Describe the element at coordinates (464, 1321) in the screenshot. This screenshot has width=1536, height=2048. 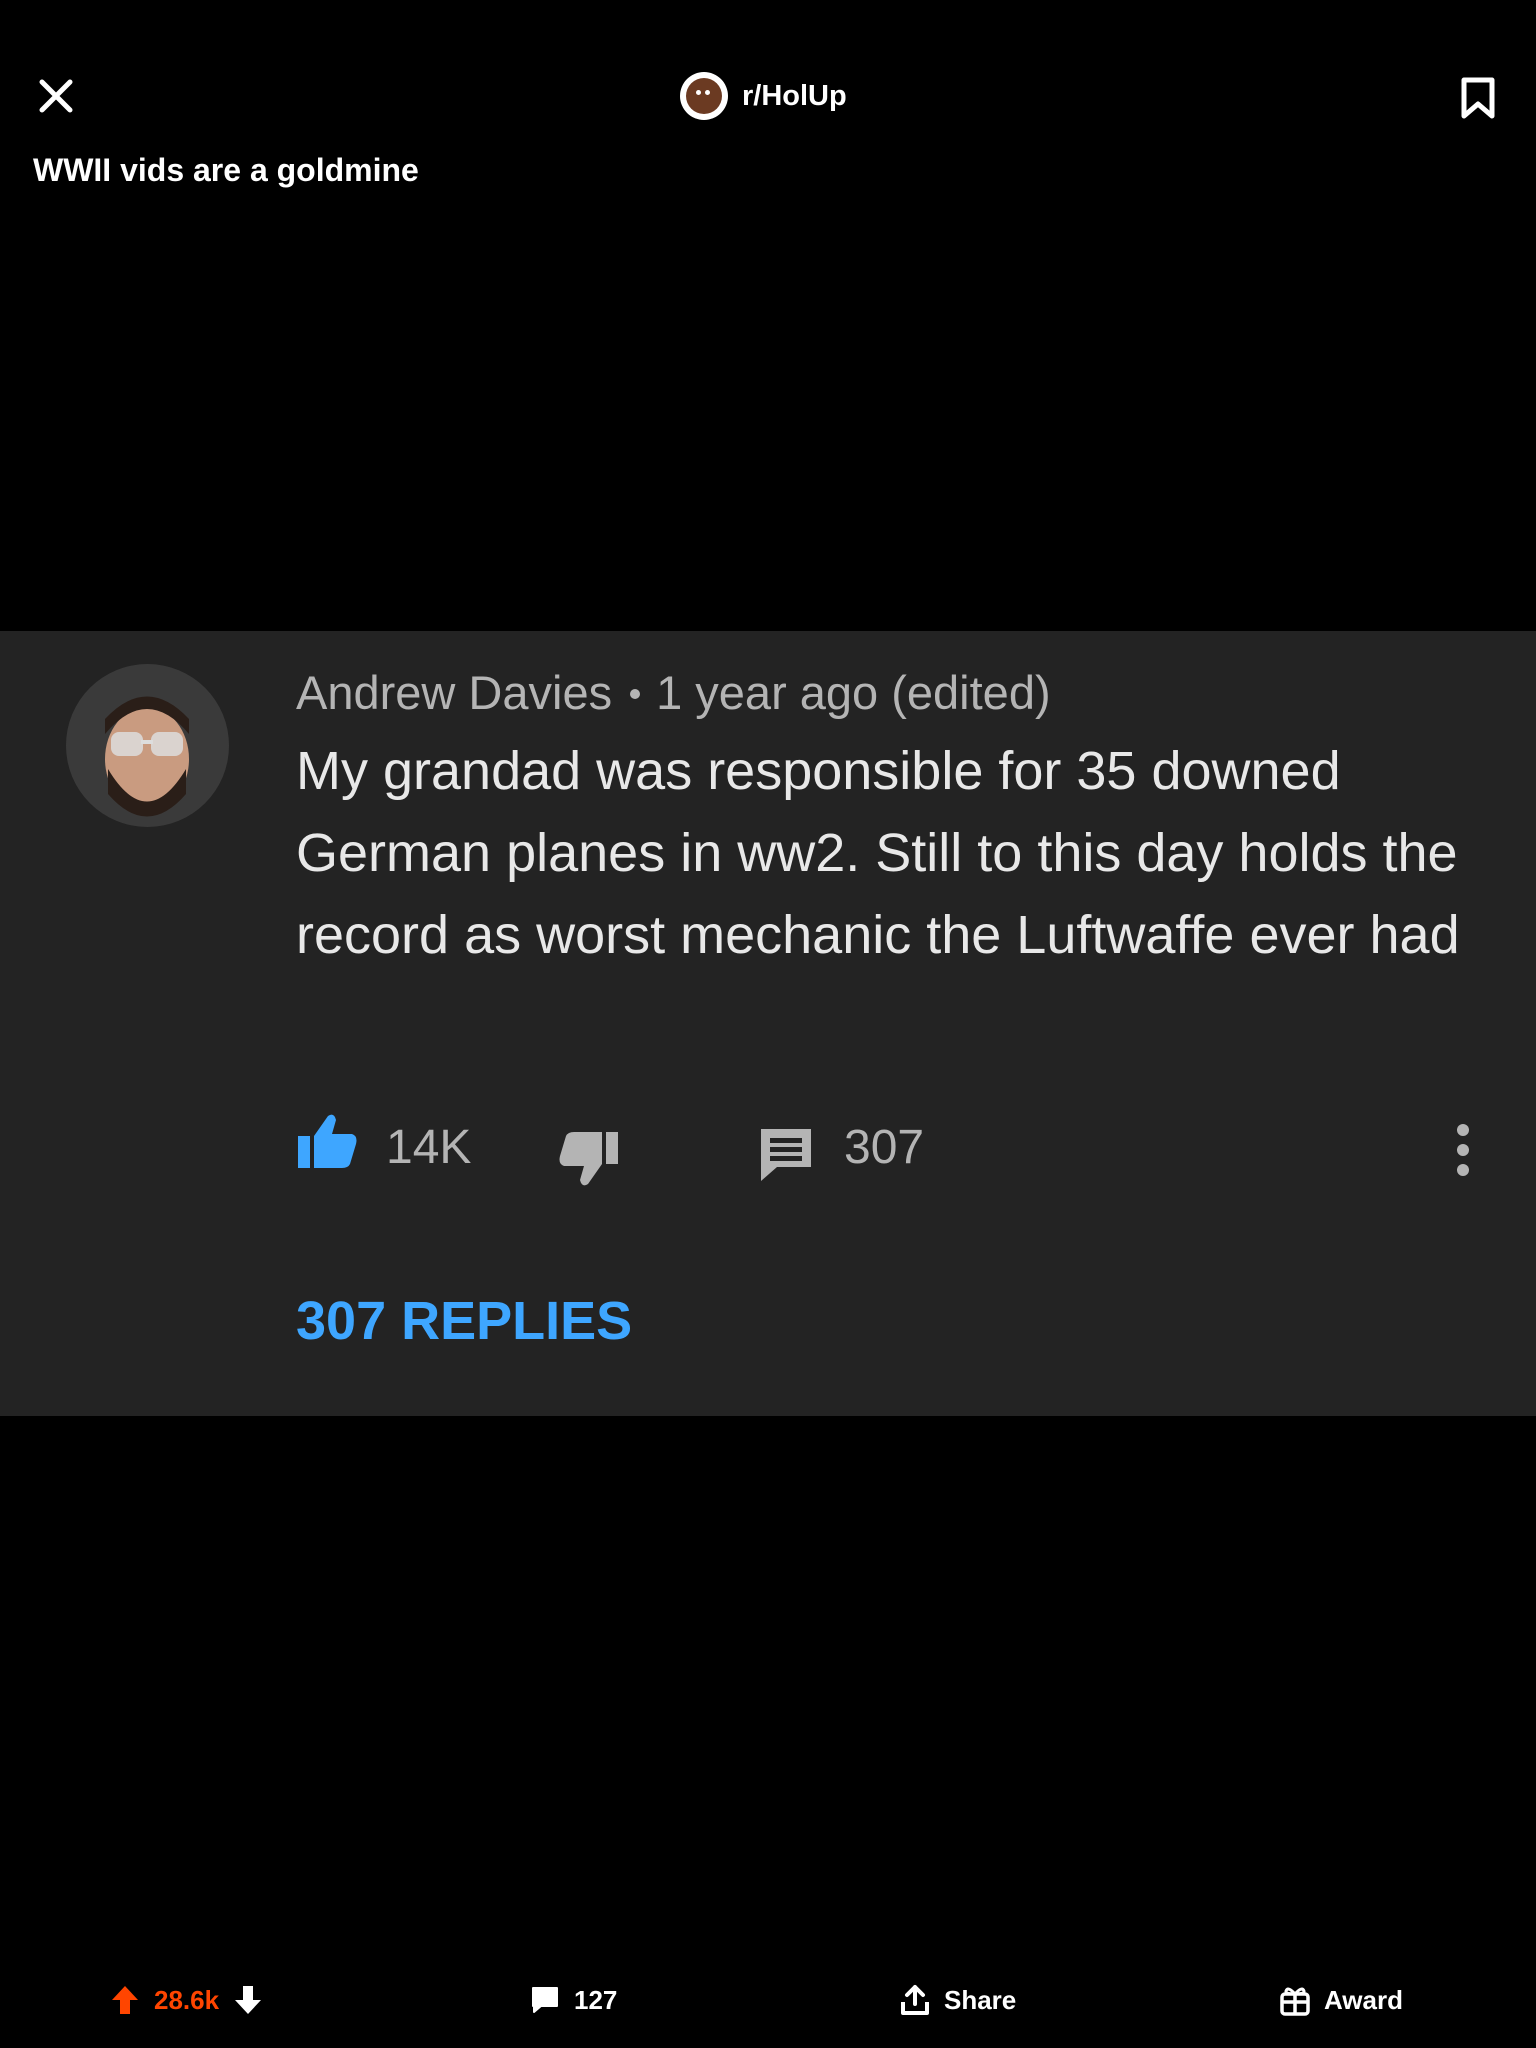
I see `replies-link: 307 REPLIES` at that location.